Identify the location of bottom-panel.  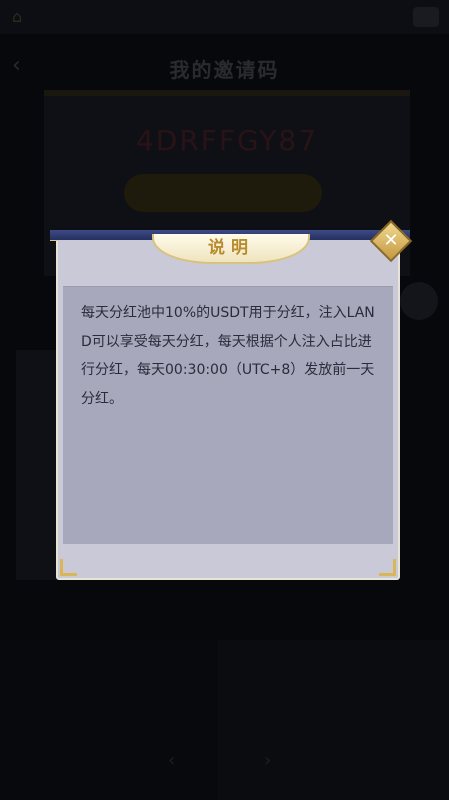
(333, 720).